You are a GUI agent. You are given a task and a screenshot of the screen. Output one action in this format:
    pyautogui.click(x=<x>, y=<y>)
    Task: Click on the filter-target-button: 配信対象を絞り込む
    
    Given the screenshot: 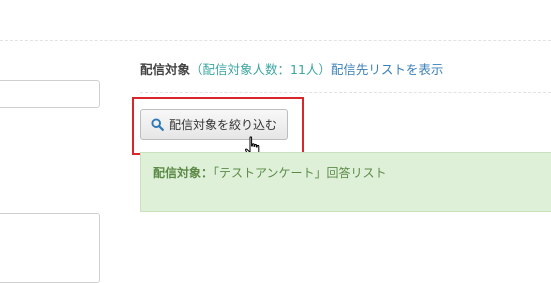 What is the action you would take?
    pyautogui.click(x=214, y=124)
    